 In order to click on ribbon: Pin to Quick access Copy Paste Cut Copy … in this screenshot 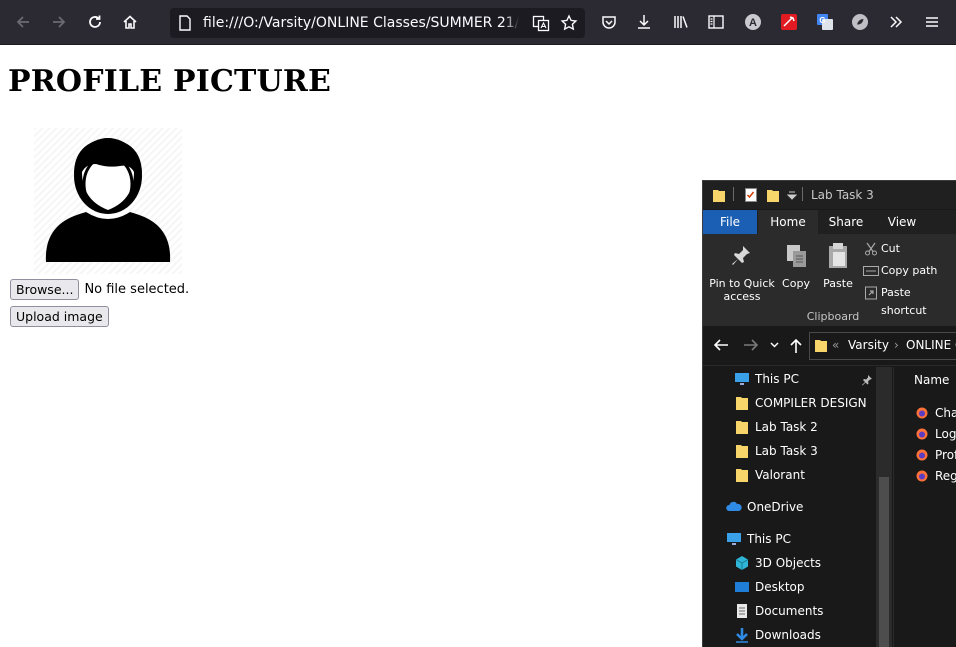, I will do `click(829, 280)`.